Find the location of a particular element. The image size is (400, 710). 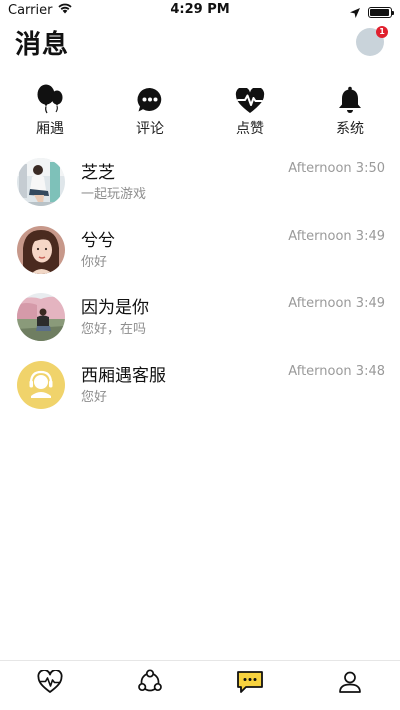

support-agent-avatar is located at coordinates (41, 384).